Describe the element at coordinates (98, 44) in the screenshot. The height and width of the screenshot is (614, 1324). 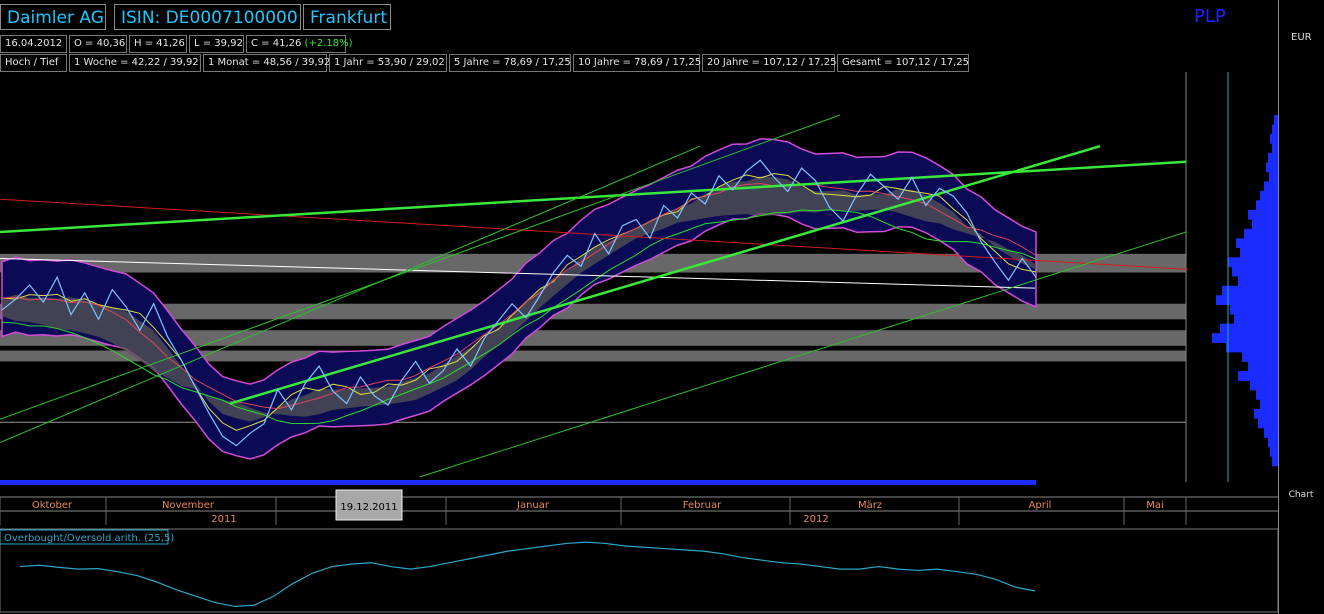
I see `quote-open: O = 40,36` at that location.